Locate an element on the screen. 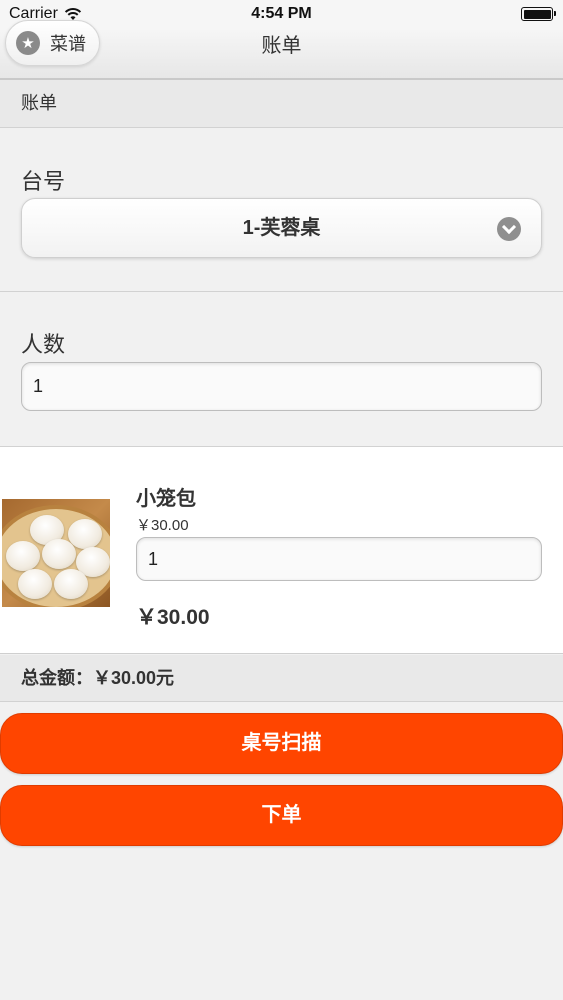  table-select-value: 1-芙蓉桌 is located at coordinates (281, 228).